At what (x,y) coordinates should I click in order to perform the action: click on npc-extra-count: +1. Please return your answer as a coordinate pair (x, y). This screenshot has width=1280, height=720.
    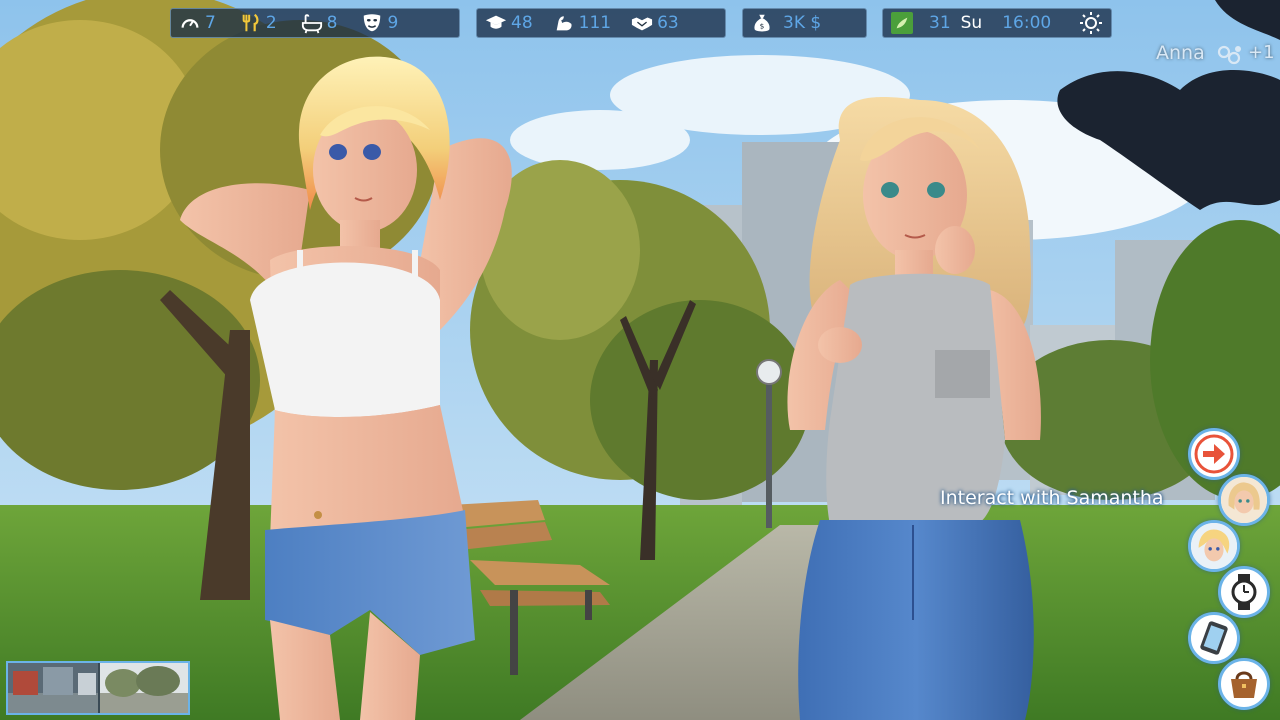
    Looking at the image, I should click on (1261, 52).